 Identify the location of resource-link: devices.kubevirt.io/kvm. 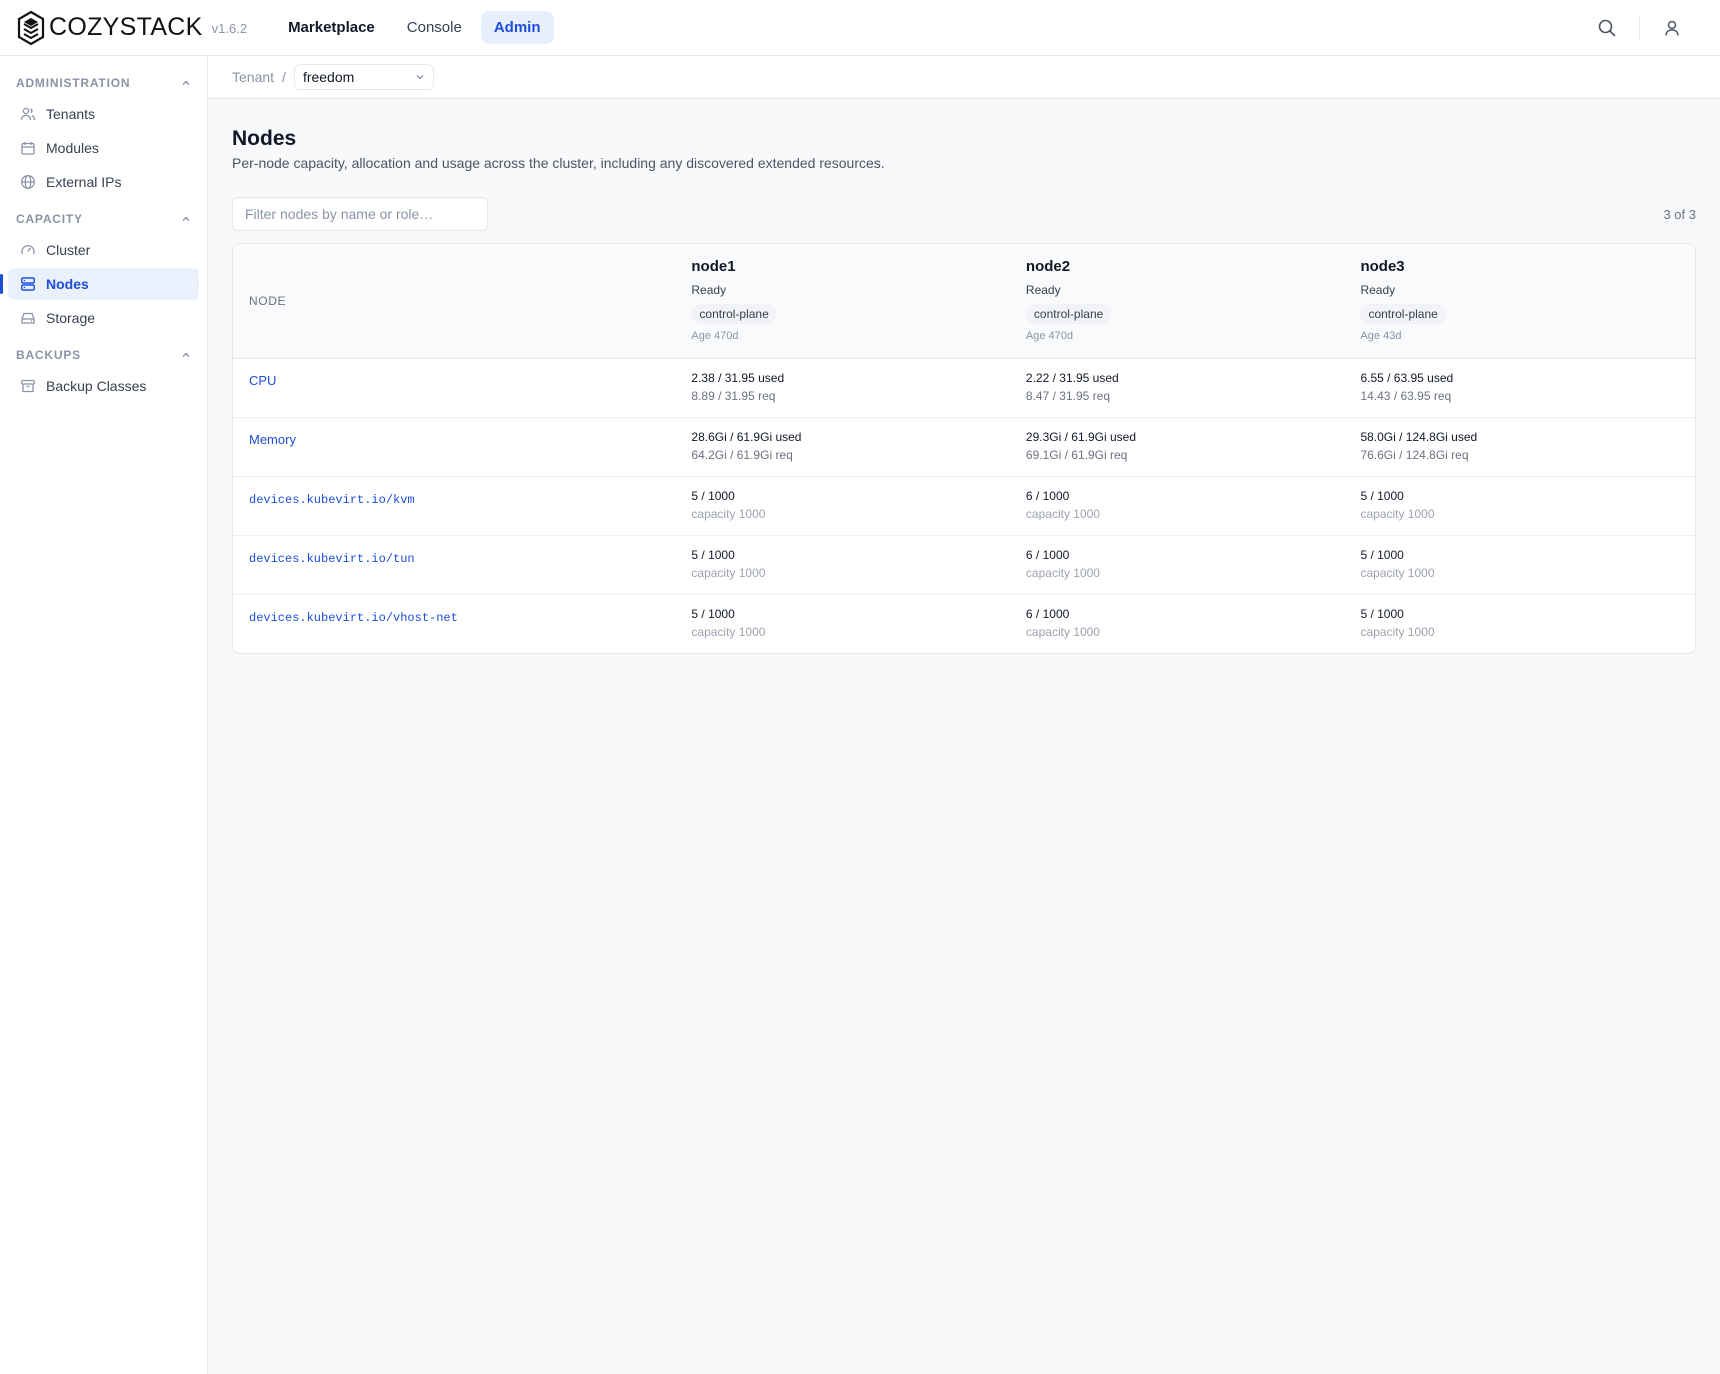
(332, 500).